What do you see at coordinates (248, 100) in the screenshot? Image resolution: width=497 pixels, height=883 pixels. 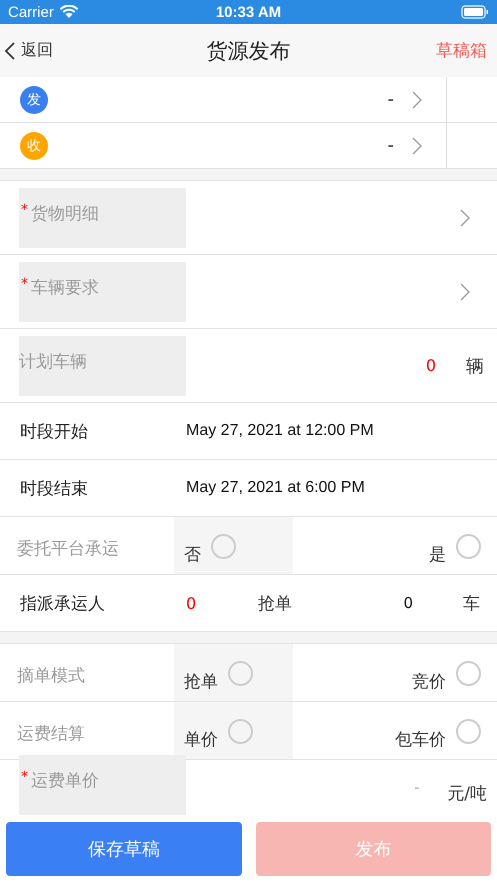 I see `route-row: 发 -` at bounding box center [248, 100].